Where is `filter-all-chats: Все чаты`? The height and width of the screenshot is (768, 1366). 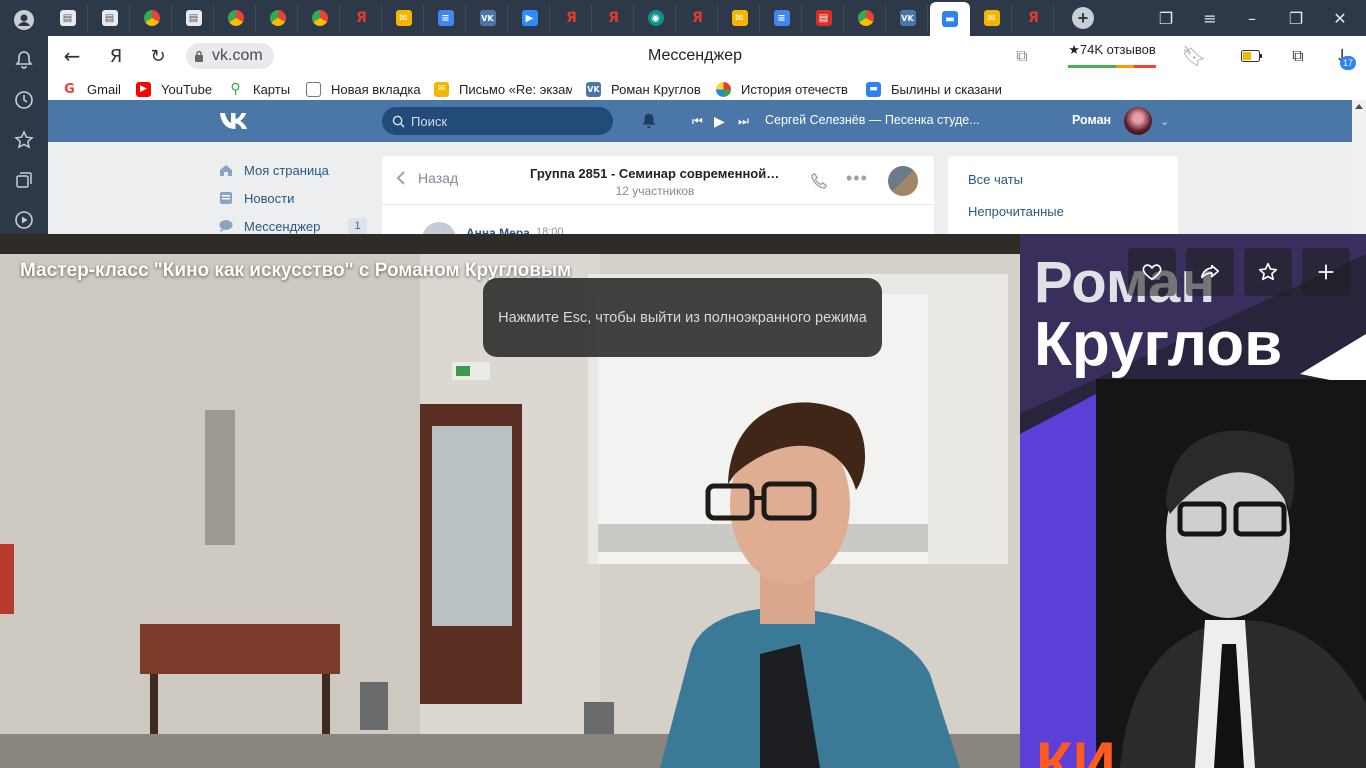 filter-all-chats: Все чаты is located at coordinates (995, 179).